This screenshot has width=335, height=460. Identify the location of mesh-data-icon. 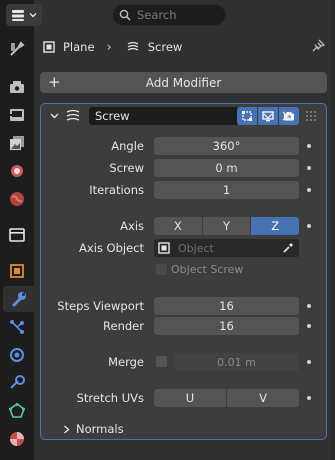
(17, 410).